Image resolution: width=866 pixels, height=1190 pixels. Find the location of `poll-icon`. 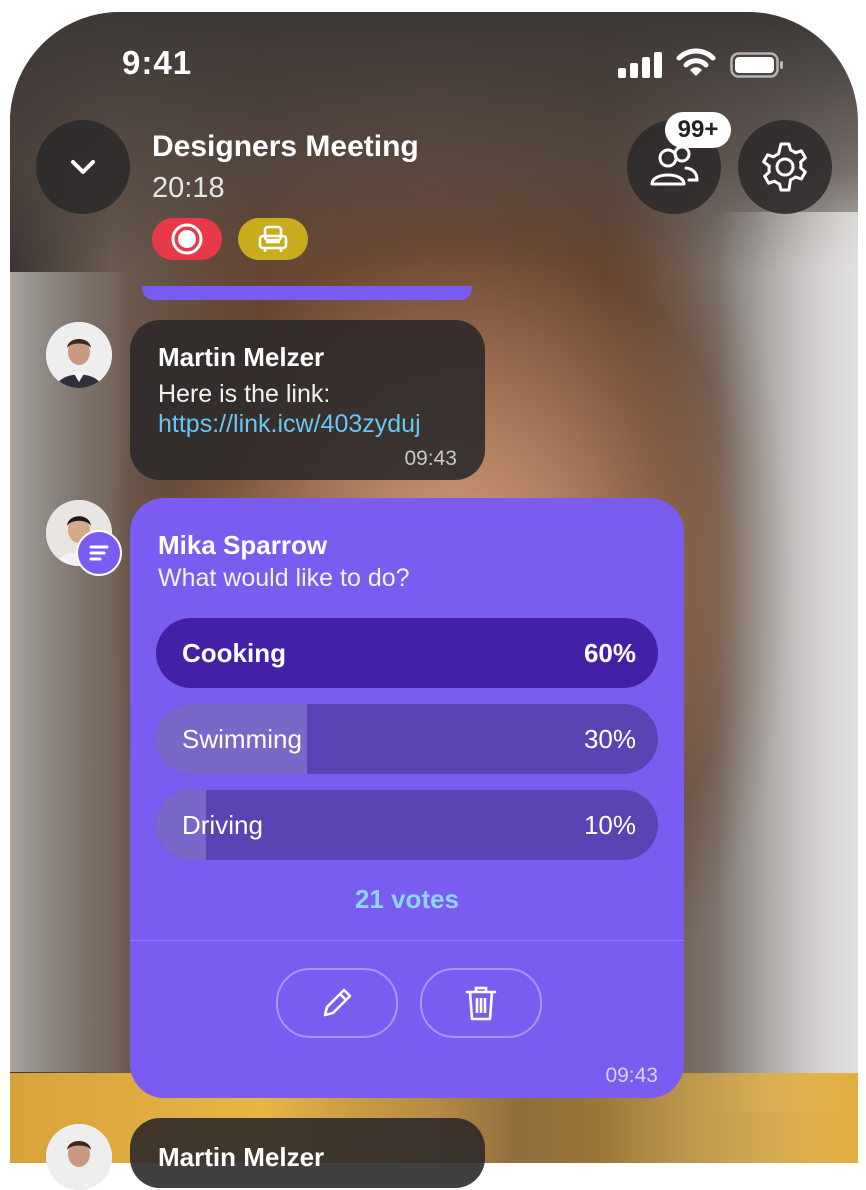

poll-icon is located at coordinates (99, 553).